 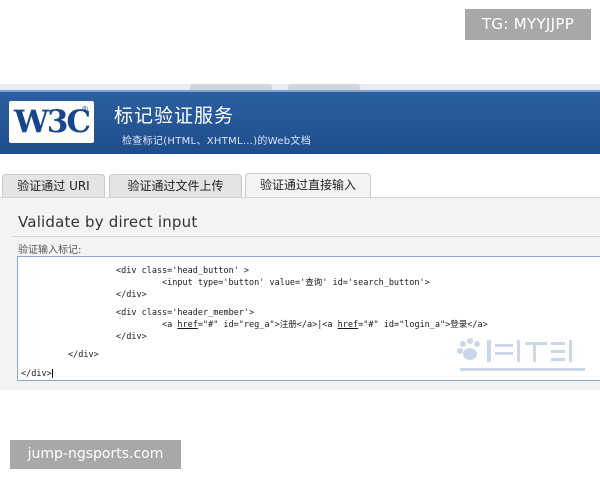 I want to click on text-caret, so click(x=52, y=373).